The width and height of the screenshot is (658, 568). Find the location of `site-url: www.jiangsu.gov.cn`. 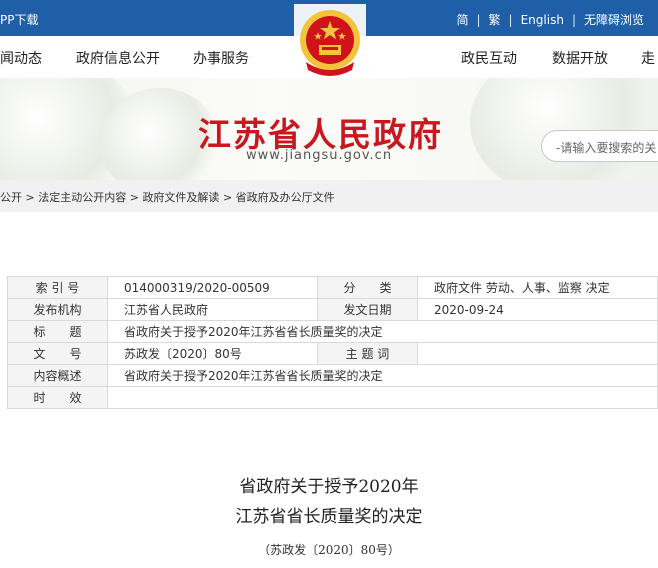

site-url: www.jiangsu.gov.cn is located at coordinates (319, 155).